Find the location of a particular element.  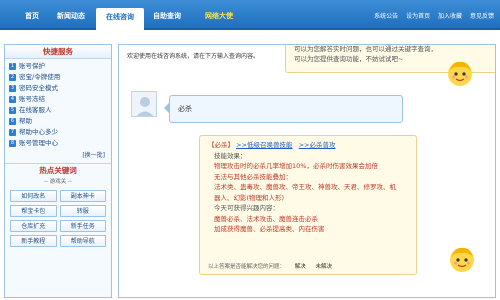

hot-keyword-button: 副本神卡 is located at coordinates (82, 196).